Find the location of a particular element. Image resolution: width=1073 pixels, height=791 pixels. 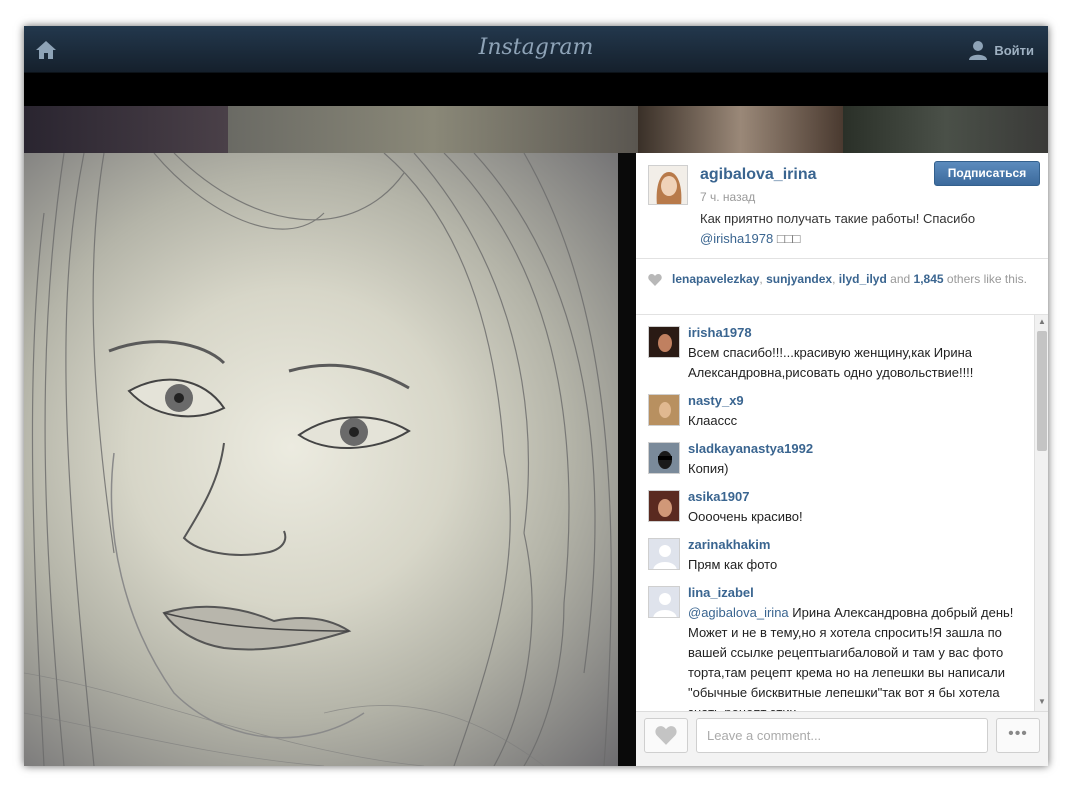

scrollbar-thumb is located at coordinates (1042, 391).